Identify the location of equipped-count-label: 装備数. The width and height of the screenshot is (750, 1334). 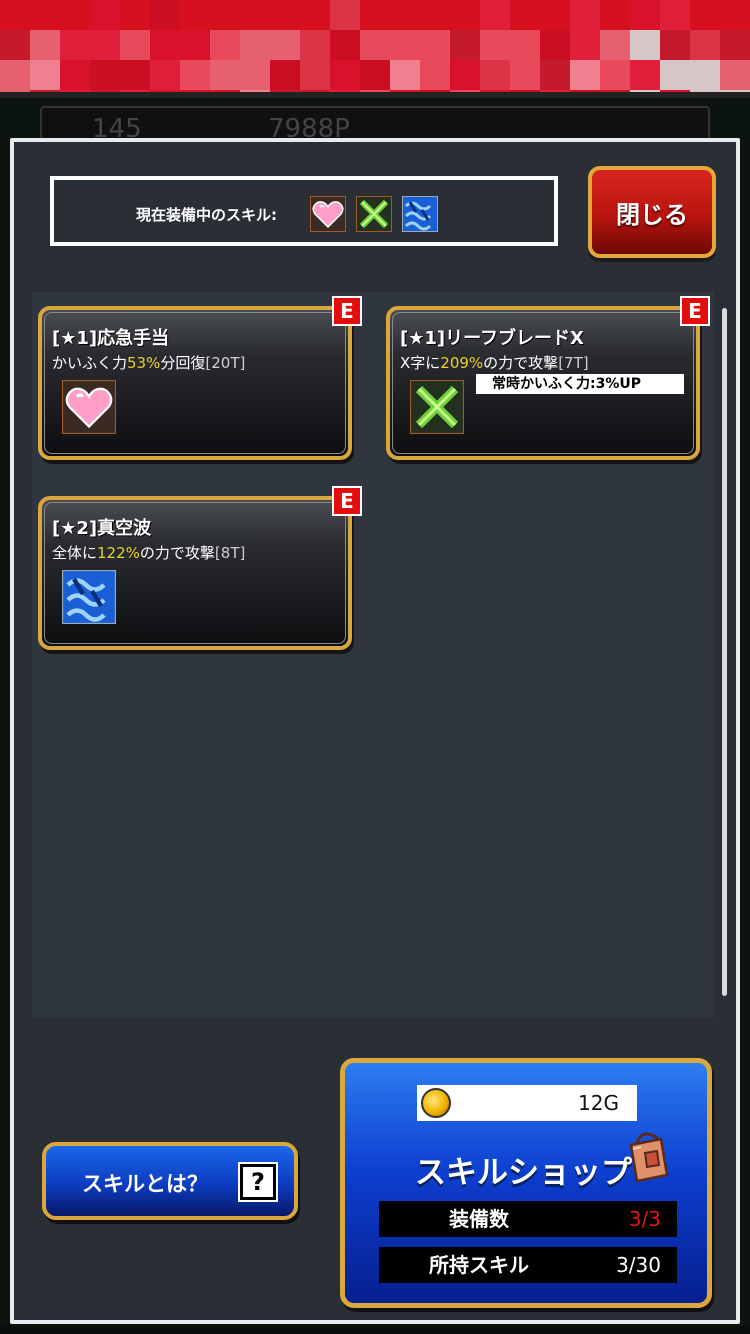
(479, 1219).